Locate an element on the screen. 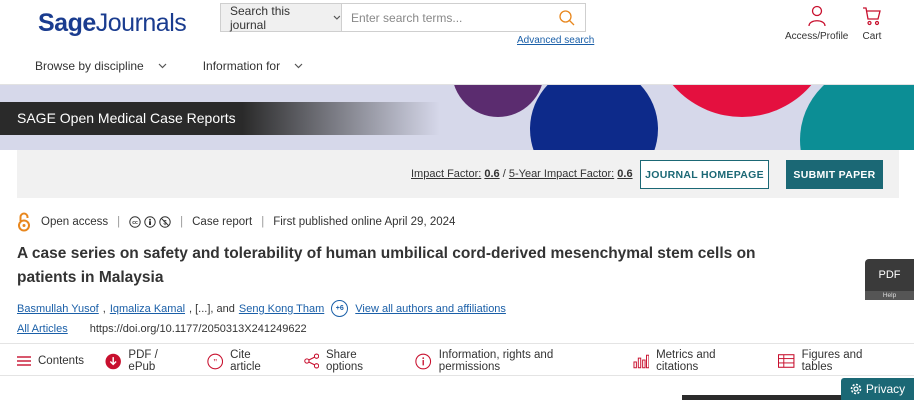 Image resolution: width=914 pixels, height=400 pixels. tab-info-label: Information, rights and permissions is located at coordinates (496, 361).